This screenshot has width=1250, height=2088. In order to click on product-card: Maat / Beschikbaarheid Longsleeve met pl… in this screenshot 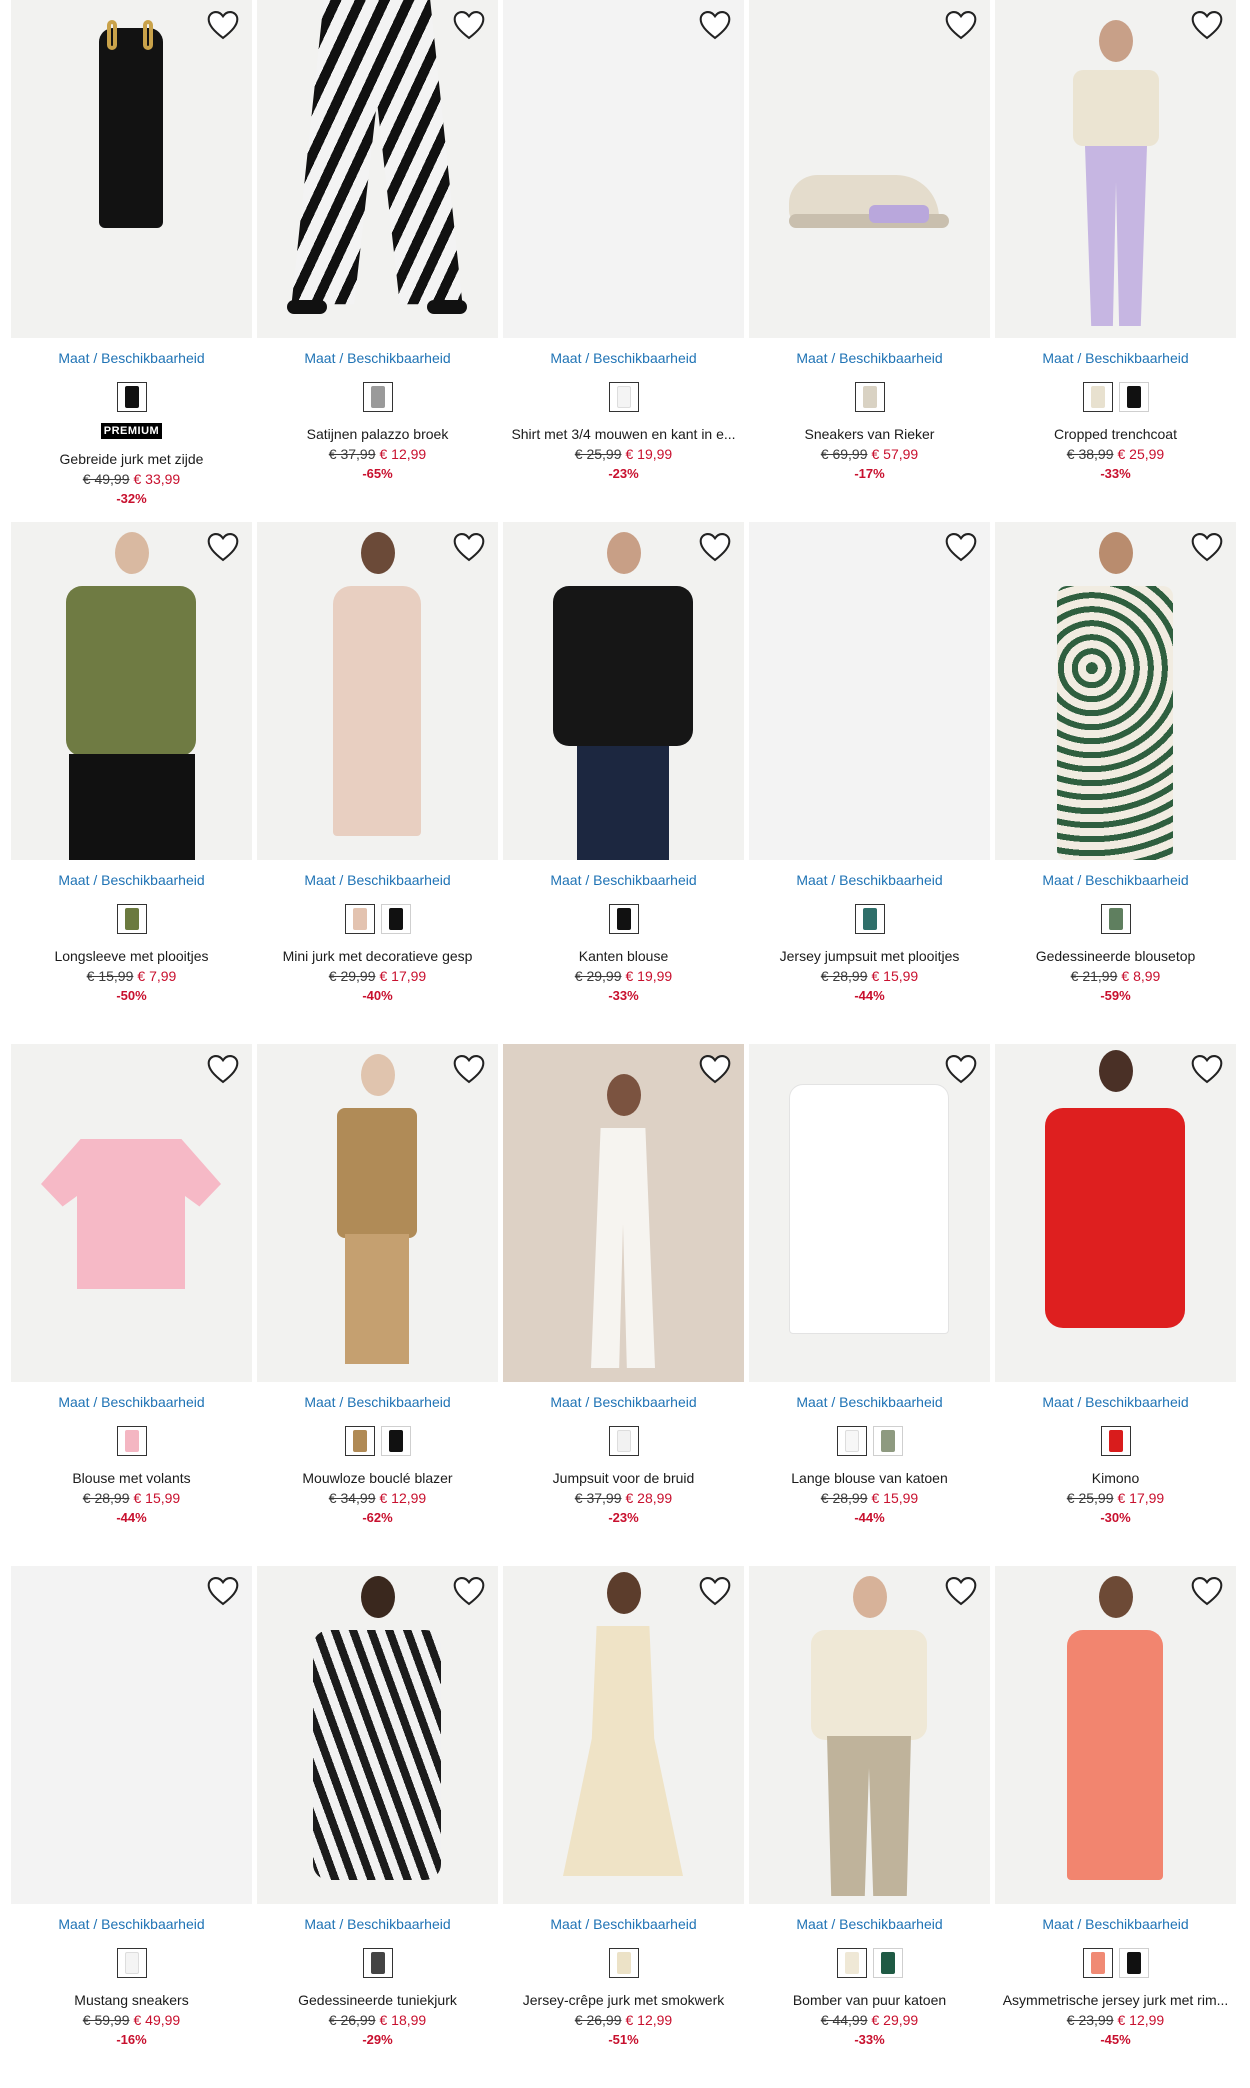, I will do `click(131, 783)`.